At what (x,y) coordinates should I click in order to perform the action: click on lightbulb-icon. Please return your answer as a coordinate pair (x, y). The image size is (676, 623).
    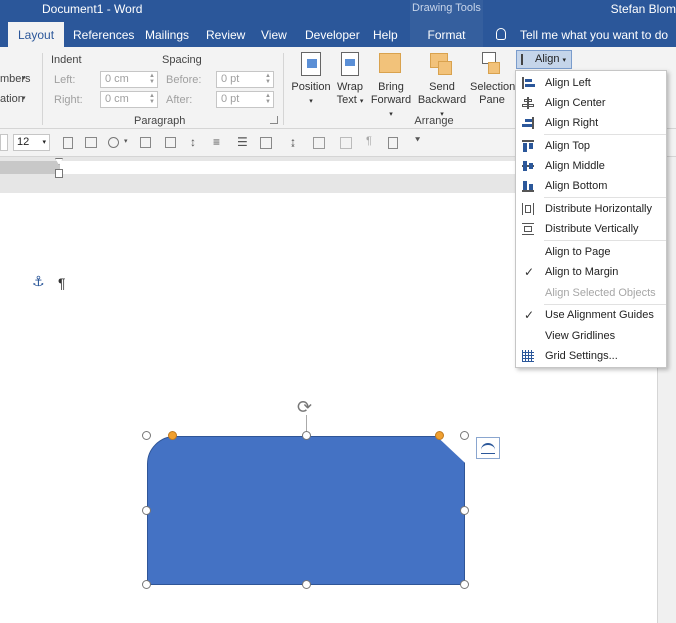
    Looking at the image, I should click on (501, 34).